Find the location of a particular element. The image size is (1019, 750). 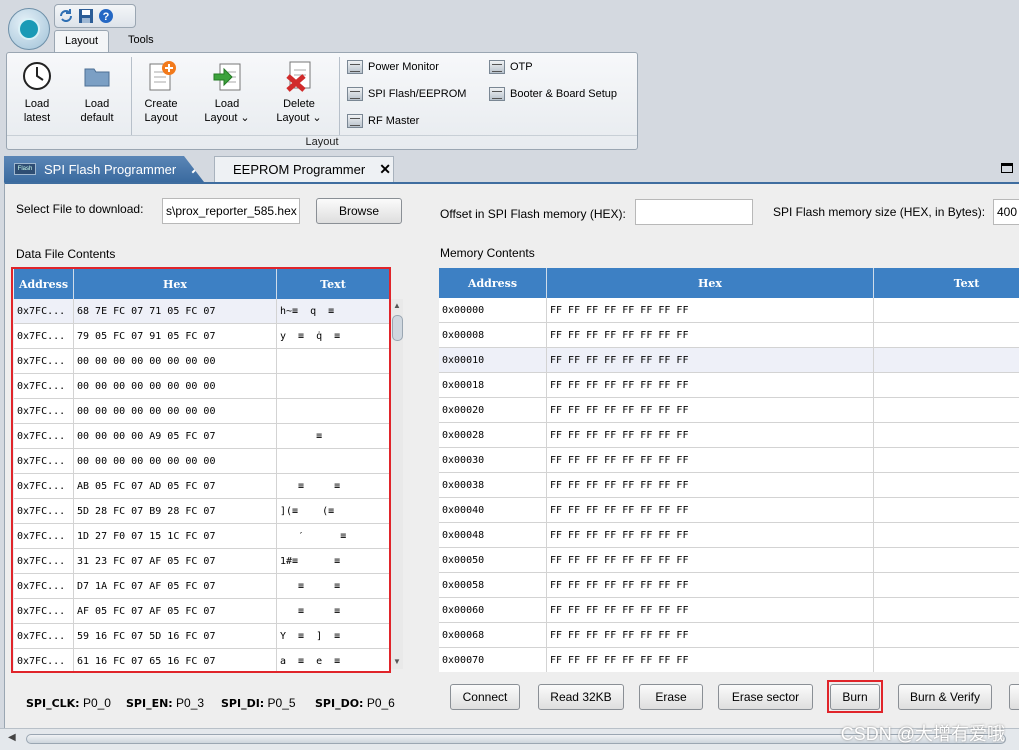

load-latest-label-2: latest is located at coordinates (37, 118).